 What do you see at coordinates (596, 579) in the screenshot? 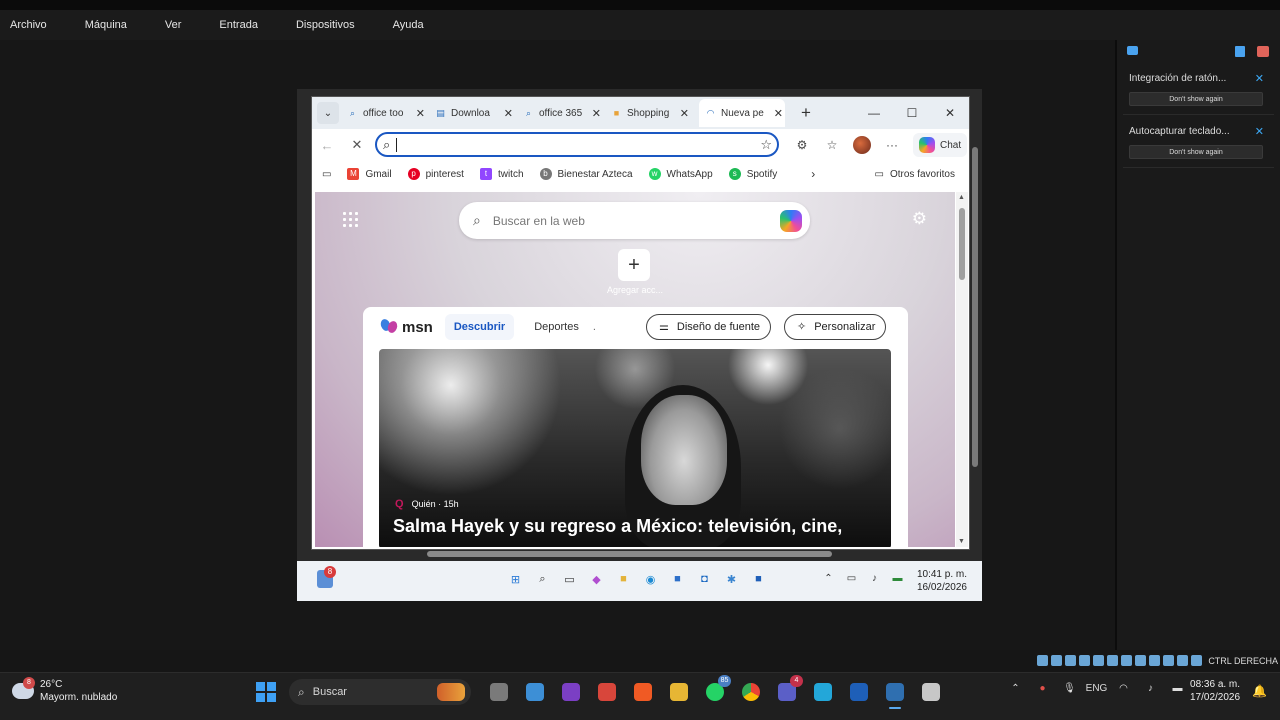
I see `copilot-icon: ◆` at bounding box center [596, 579].